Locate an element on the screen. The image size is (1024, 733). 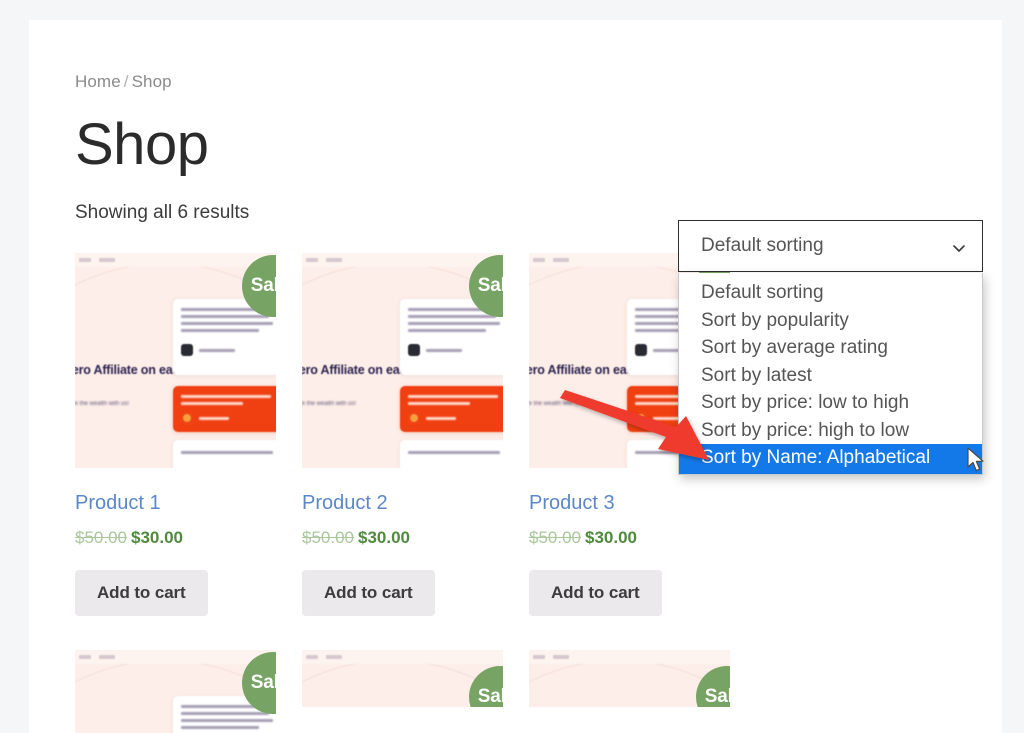
page-title: Shop is located at coordinates (142, 144).